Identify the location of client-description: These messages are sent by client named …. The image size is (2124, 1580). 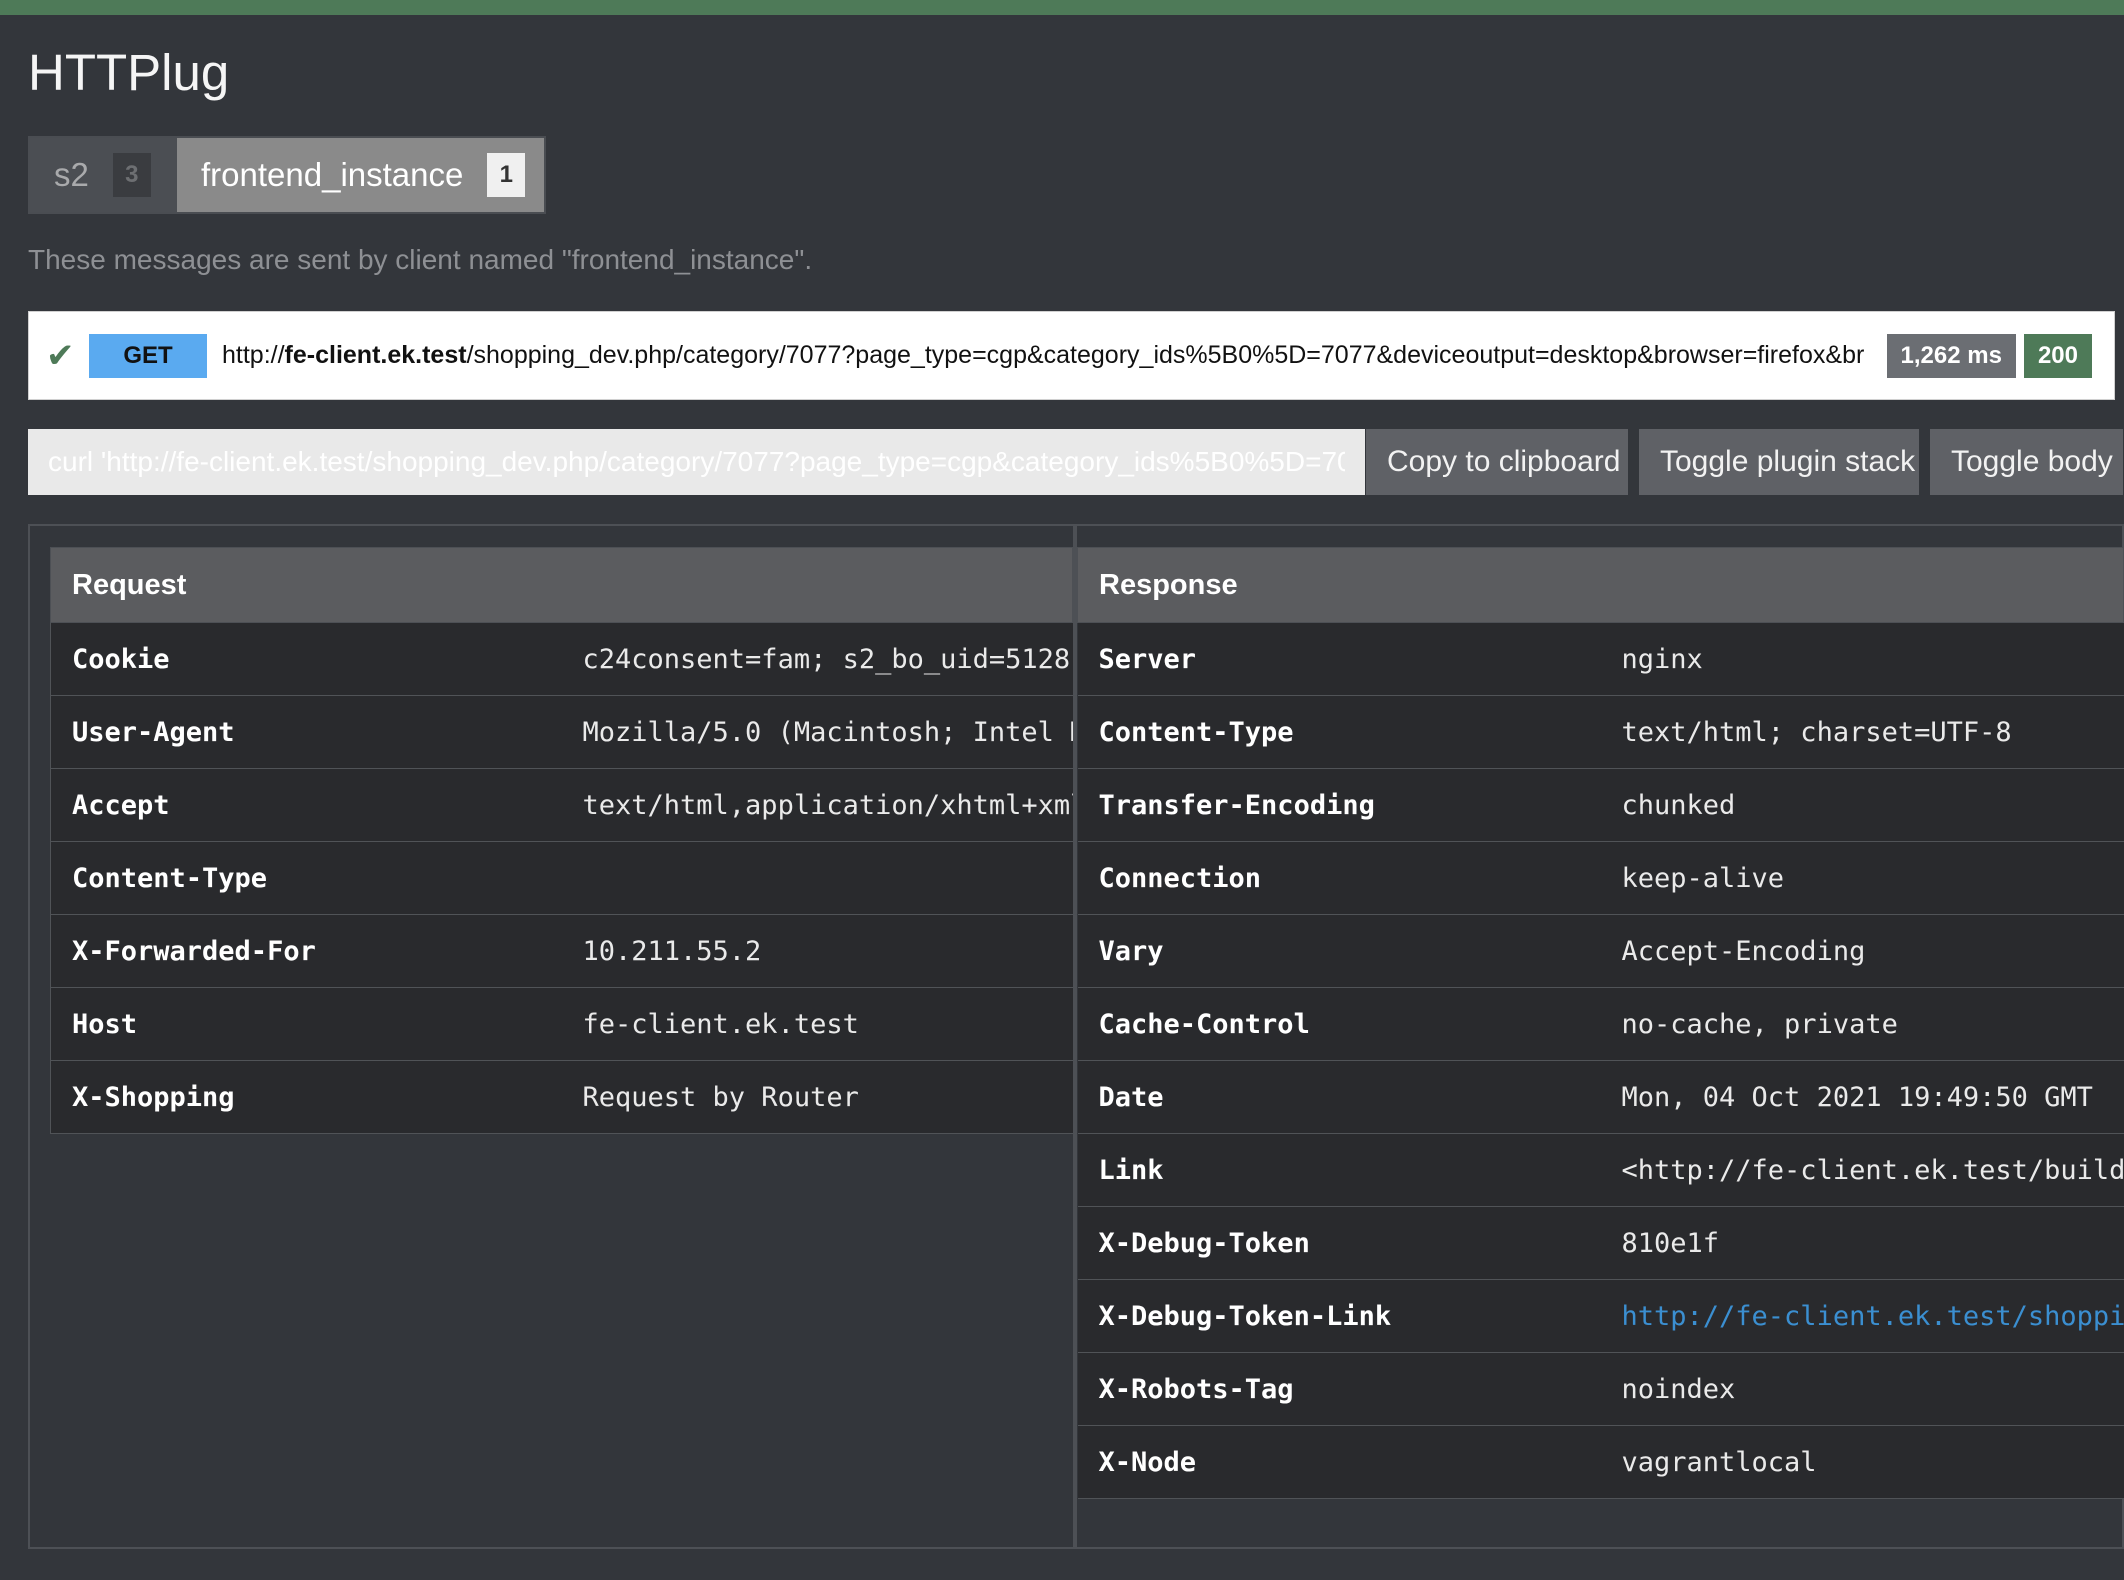
(420, 259).